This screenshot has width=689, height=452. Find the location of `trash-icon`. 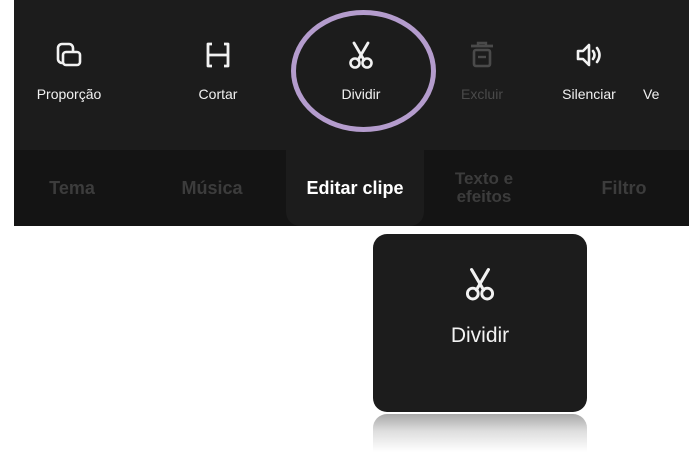

trash-icon is located at coordinates (482, 55).